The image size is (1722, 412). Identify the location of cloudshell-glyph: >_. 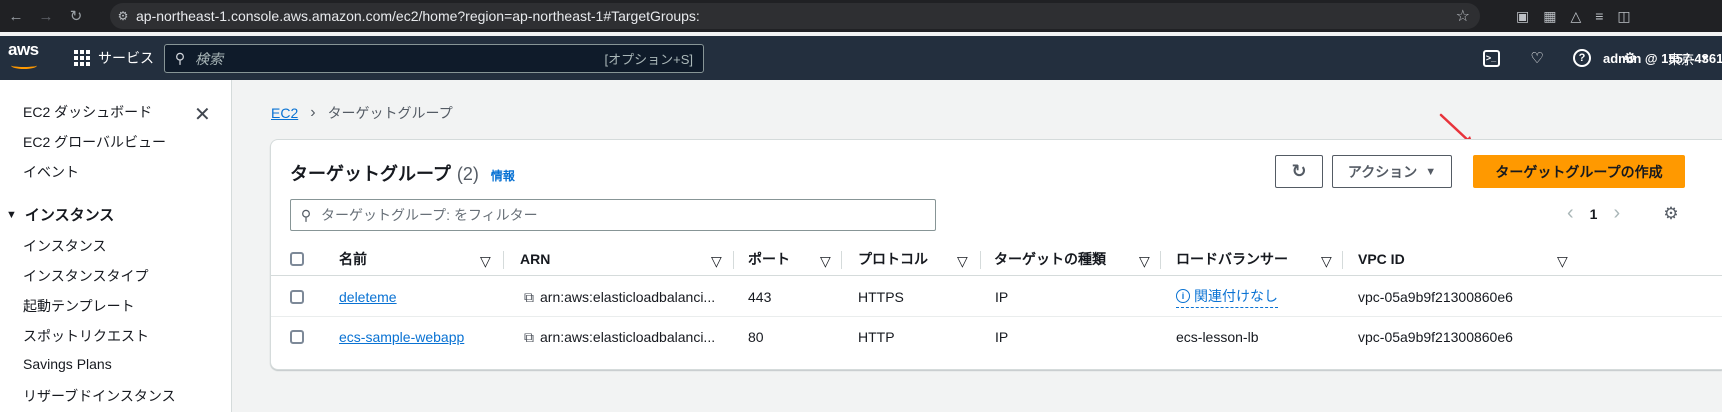
(1491, 58).